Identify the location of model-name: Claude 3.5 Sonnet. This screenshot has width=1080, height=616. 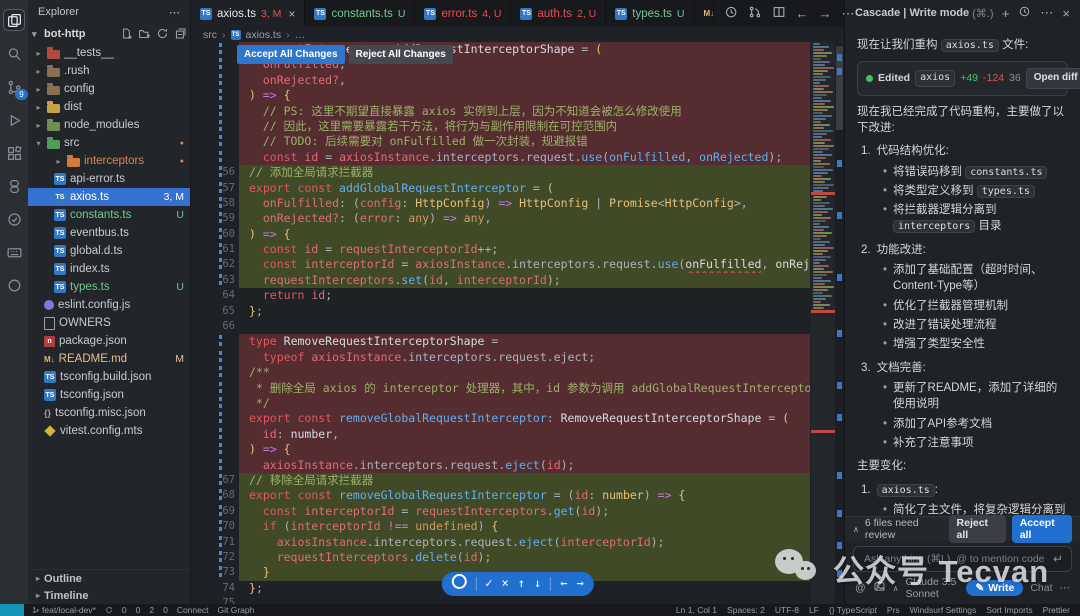
(933, 588).